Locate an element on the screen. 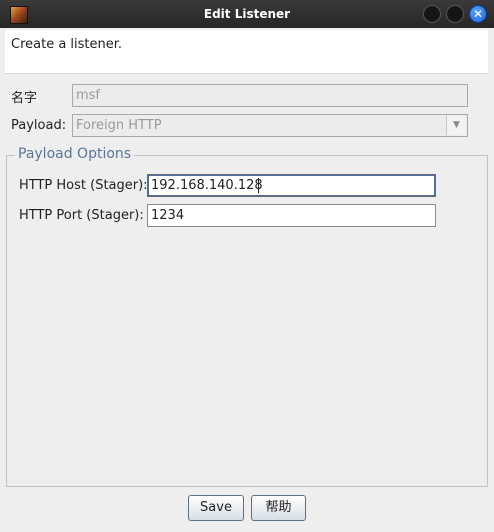 The width and height of the screenshot is (494, 532). chevron-down-icon: ▼ is located at coordinates (456, 125).